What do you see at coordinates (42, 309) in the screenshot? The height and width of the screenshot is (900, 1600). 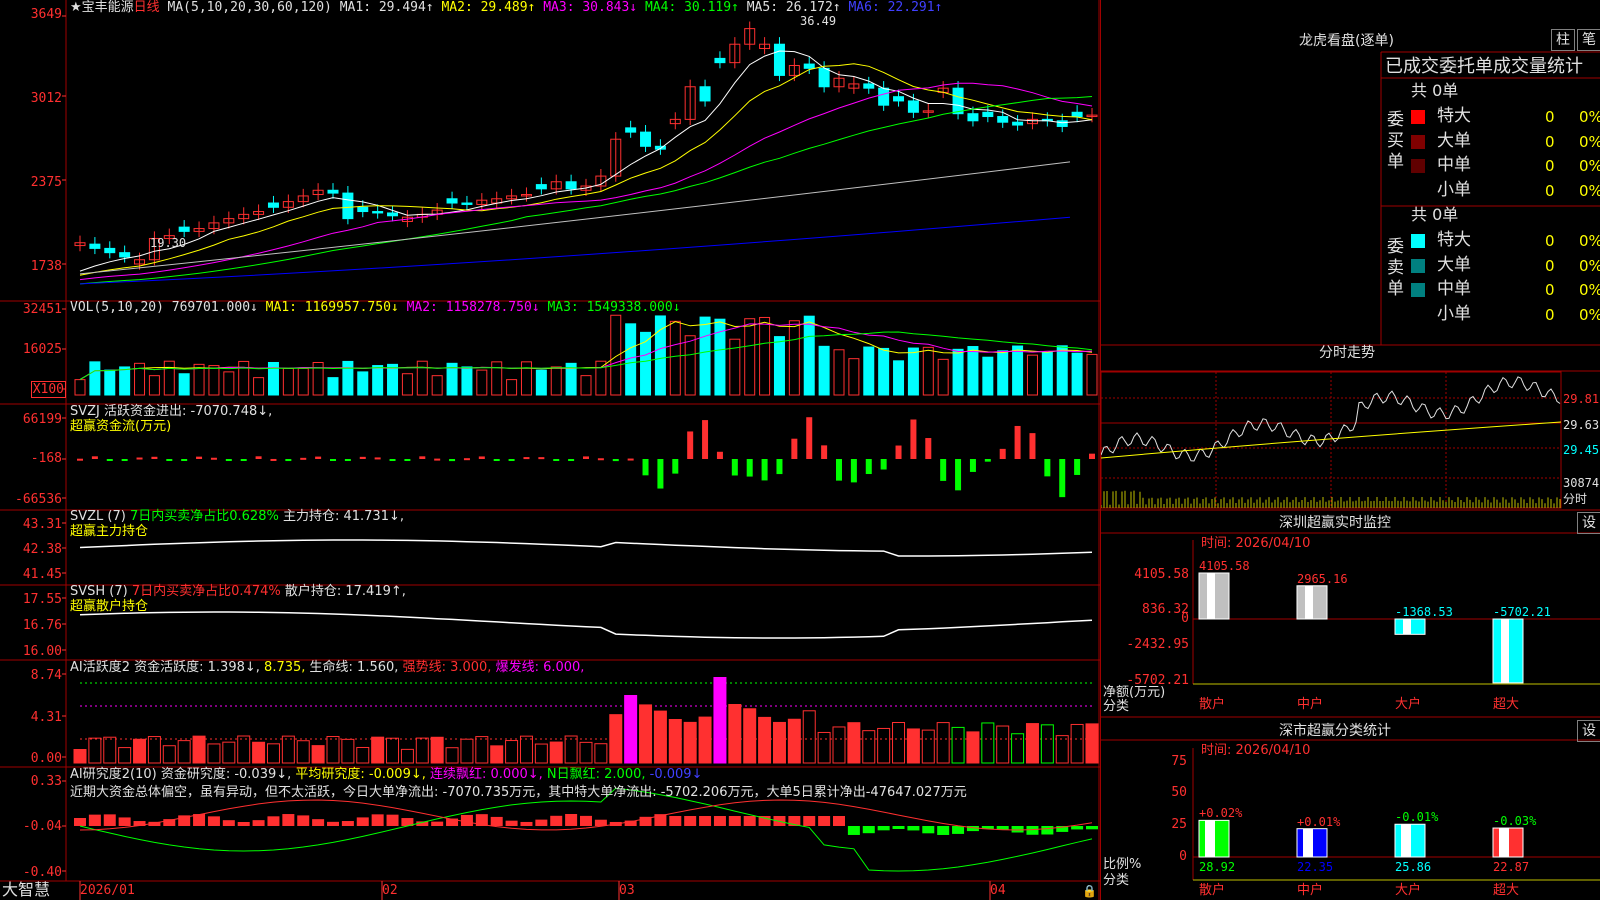 I see `vol-y-0: 32451` at bounding box center [42, 309].